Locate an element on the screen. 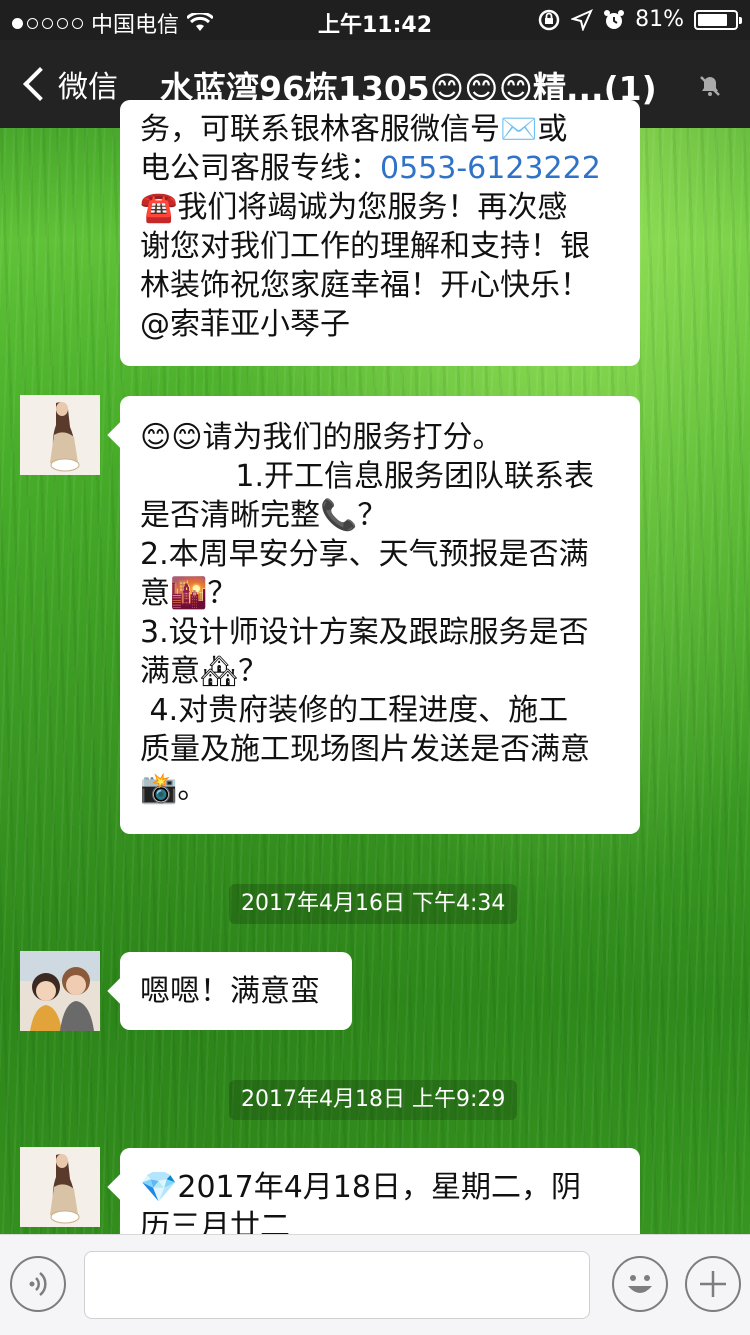 Image resolution: width=750 pixels, height=1335 pixels. message-line: 💎2017年4月18日，星期二，阴 is located at coordinates (360, 1187).